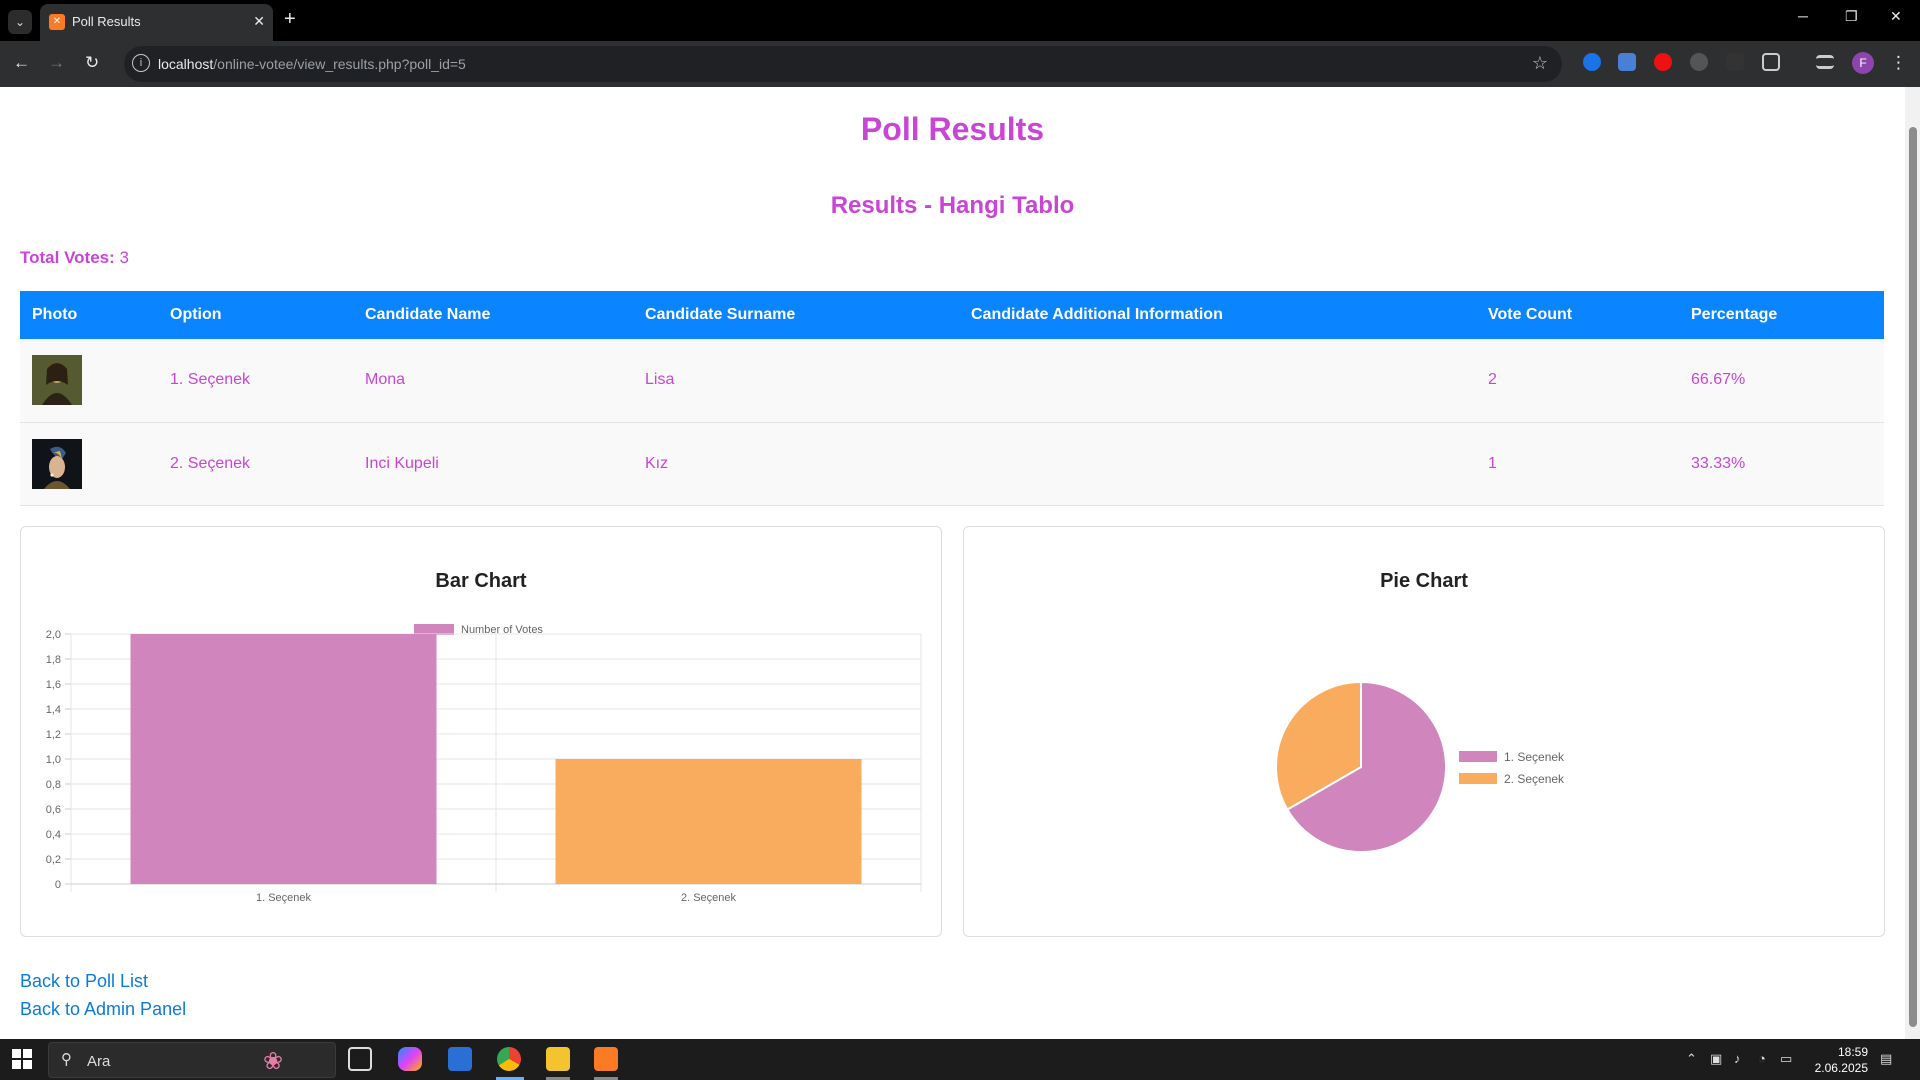  I want to click on bar-y-tick-label: 0,4, so click(53, 835).